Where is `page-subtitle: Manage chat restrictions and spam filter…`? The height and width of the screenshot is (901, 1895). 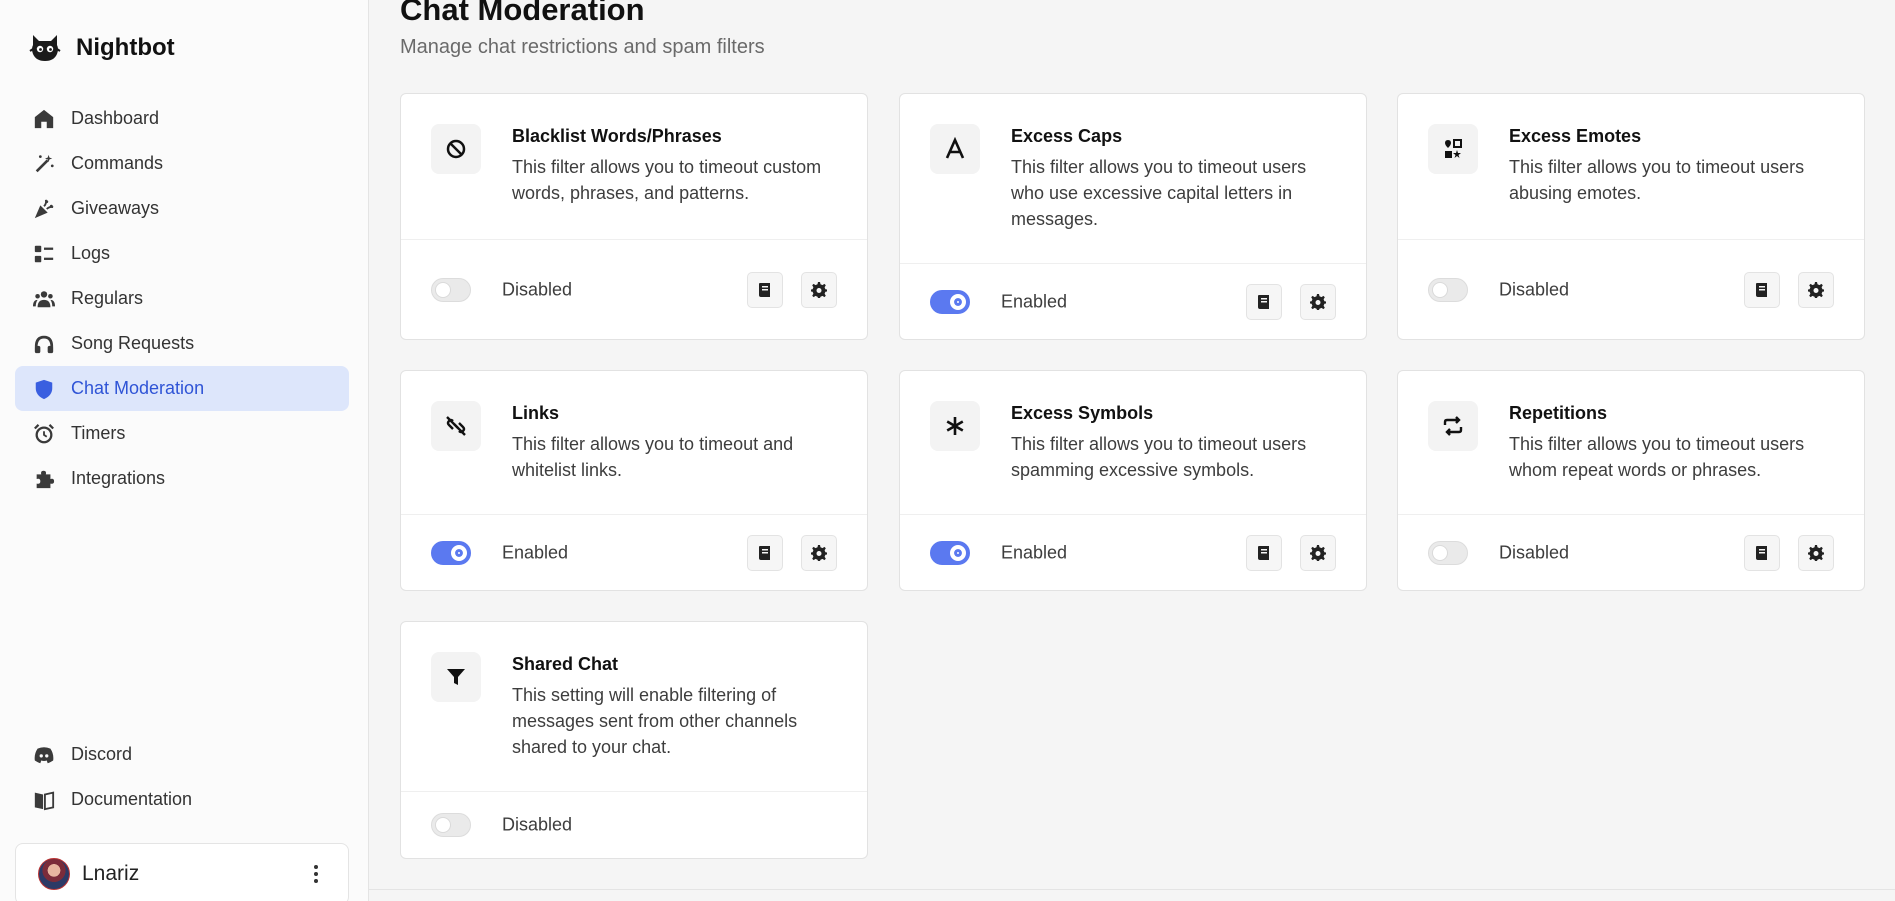 page-subtitle: Manage chat restrictions and spam filter… is located at coordinates (582, 47).